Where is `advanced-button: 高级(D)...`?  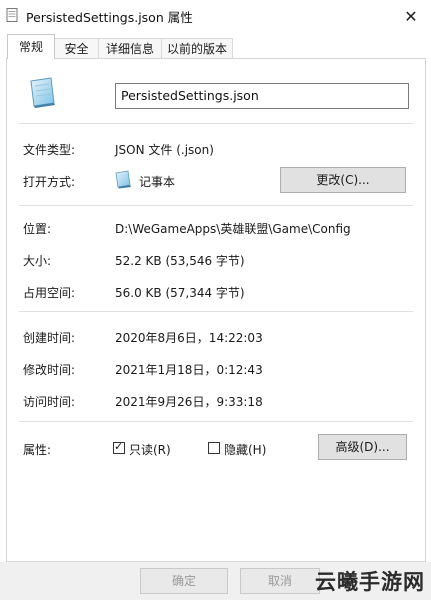
advanced-button: 高级(D)... is located at coordinates (362, 447).